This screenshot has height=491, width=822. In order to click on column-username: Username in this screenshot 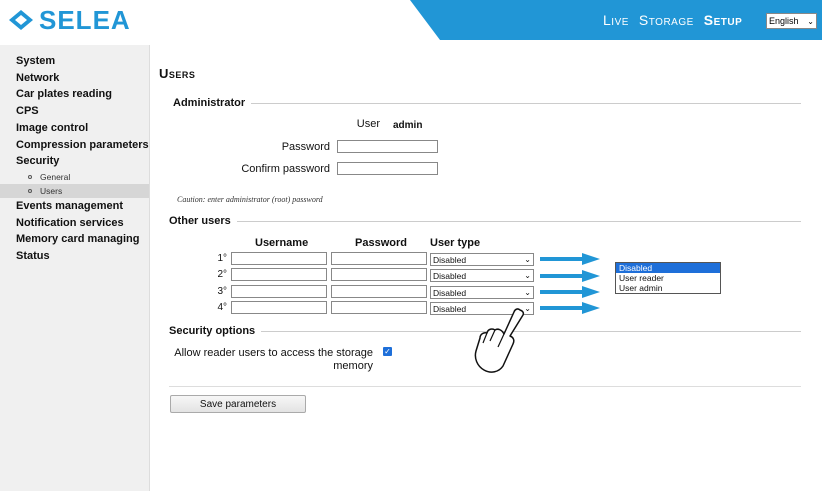, I will do `click(282, 243)`.